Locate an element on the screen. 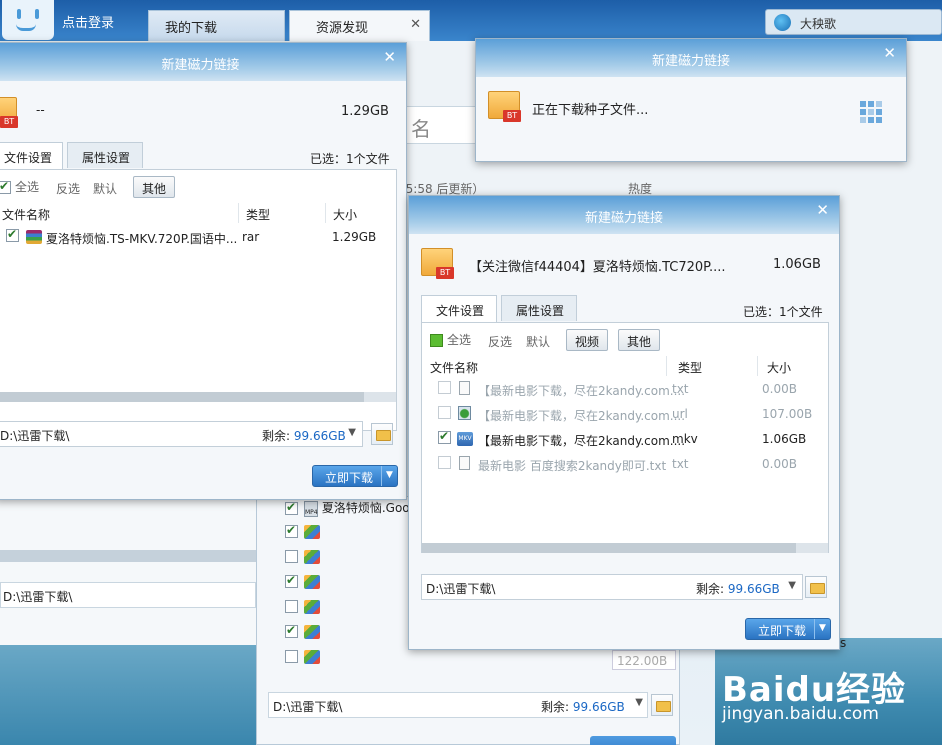 This screenshot has width=942, height=745. table-row: 【最新电影下载，尽在2kandy.com.... url 107.00B is located at coordinates (625, 414).